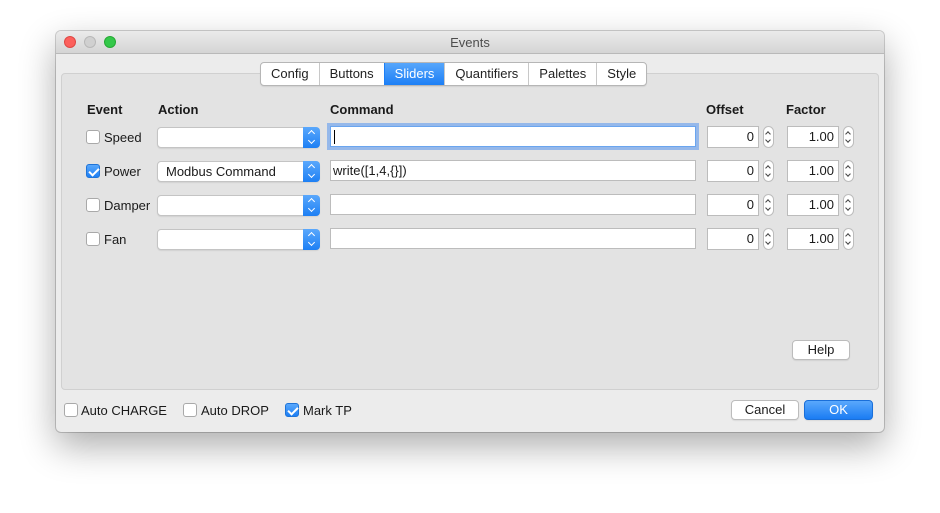 The width and height of the screenshot is (940, 513). What do you see at coordinates (351, 74) in the screenshot?
I see `tab-buttons: Buttons` at bounding box center [351, 74].